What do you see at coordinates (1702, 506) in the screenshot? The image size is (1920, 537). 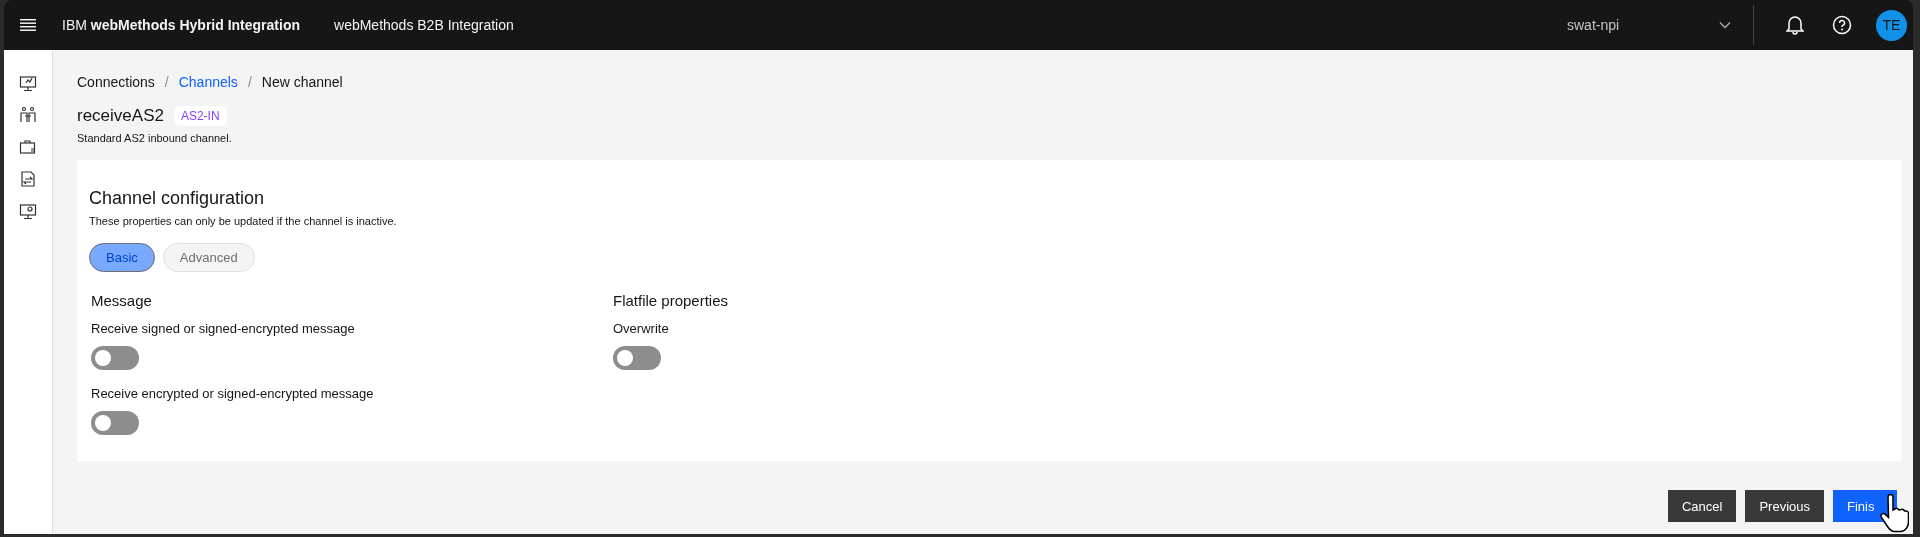 I see `secondary-button: Cancel` at bounding box center [1702, 506].